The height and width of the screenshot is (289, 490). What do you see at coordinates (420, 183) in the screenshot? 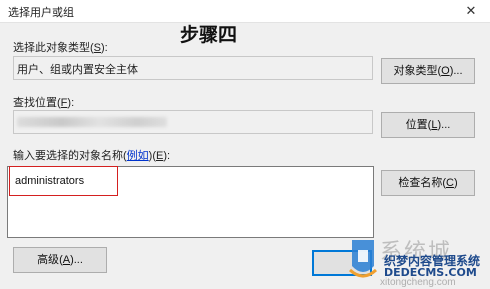
I see `check-names-button-text: 检查名称` at bounding box center [420, 183].